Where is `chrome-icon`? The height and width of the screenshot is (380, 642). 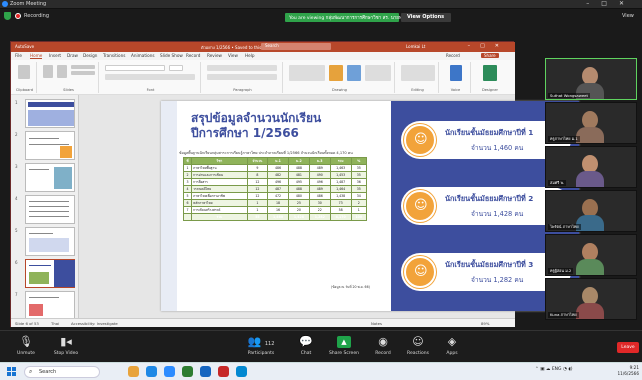
chrome-icon is located at coordinates (187, 371).